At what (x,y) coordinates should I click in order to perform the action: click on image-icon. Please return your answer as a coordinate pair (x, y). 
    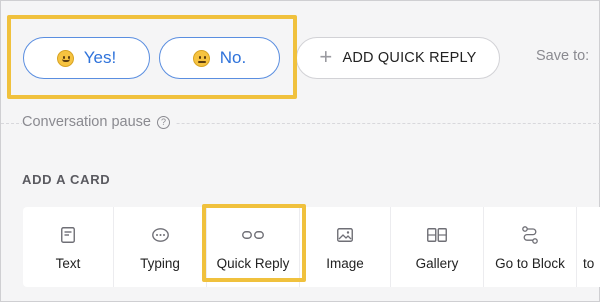
    Looking at the image, I should click on (345, 235).